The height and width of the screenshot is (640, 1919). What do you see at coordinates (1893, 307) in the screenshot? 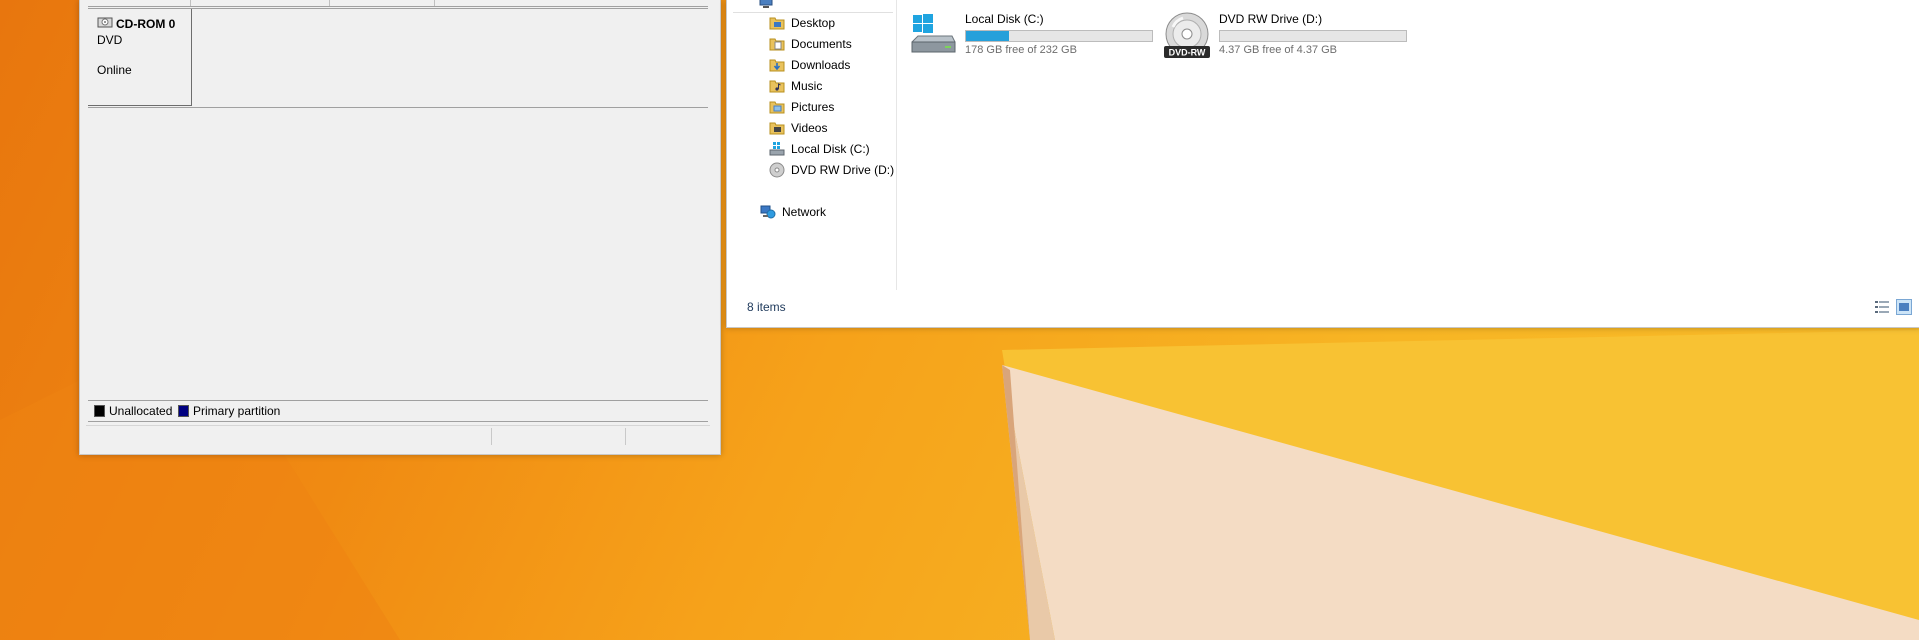
I see `view-toggle-group` at bounding box center [1893, 307].